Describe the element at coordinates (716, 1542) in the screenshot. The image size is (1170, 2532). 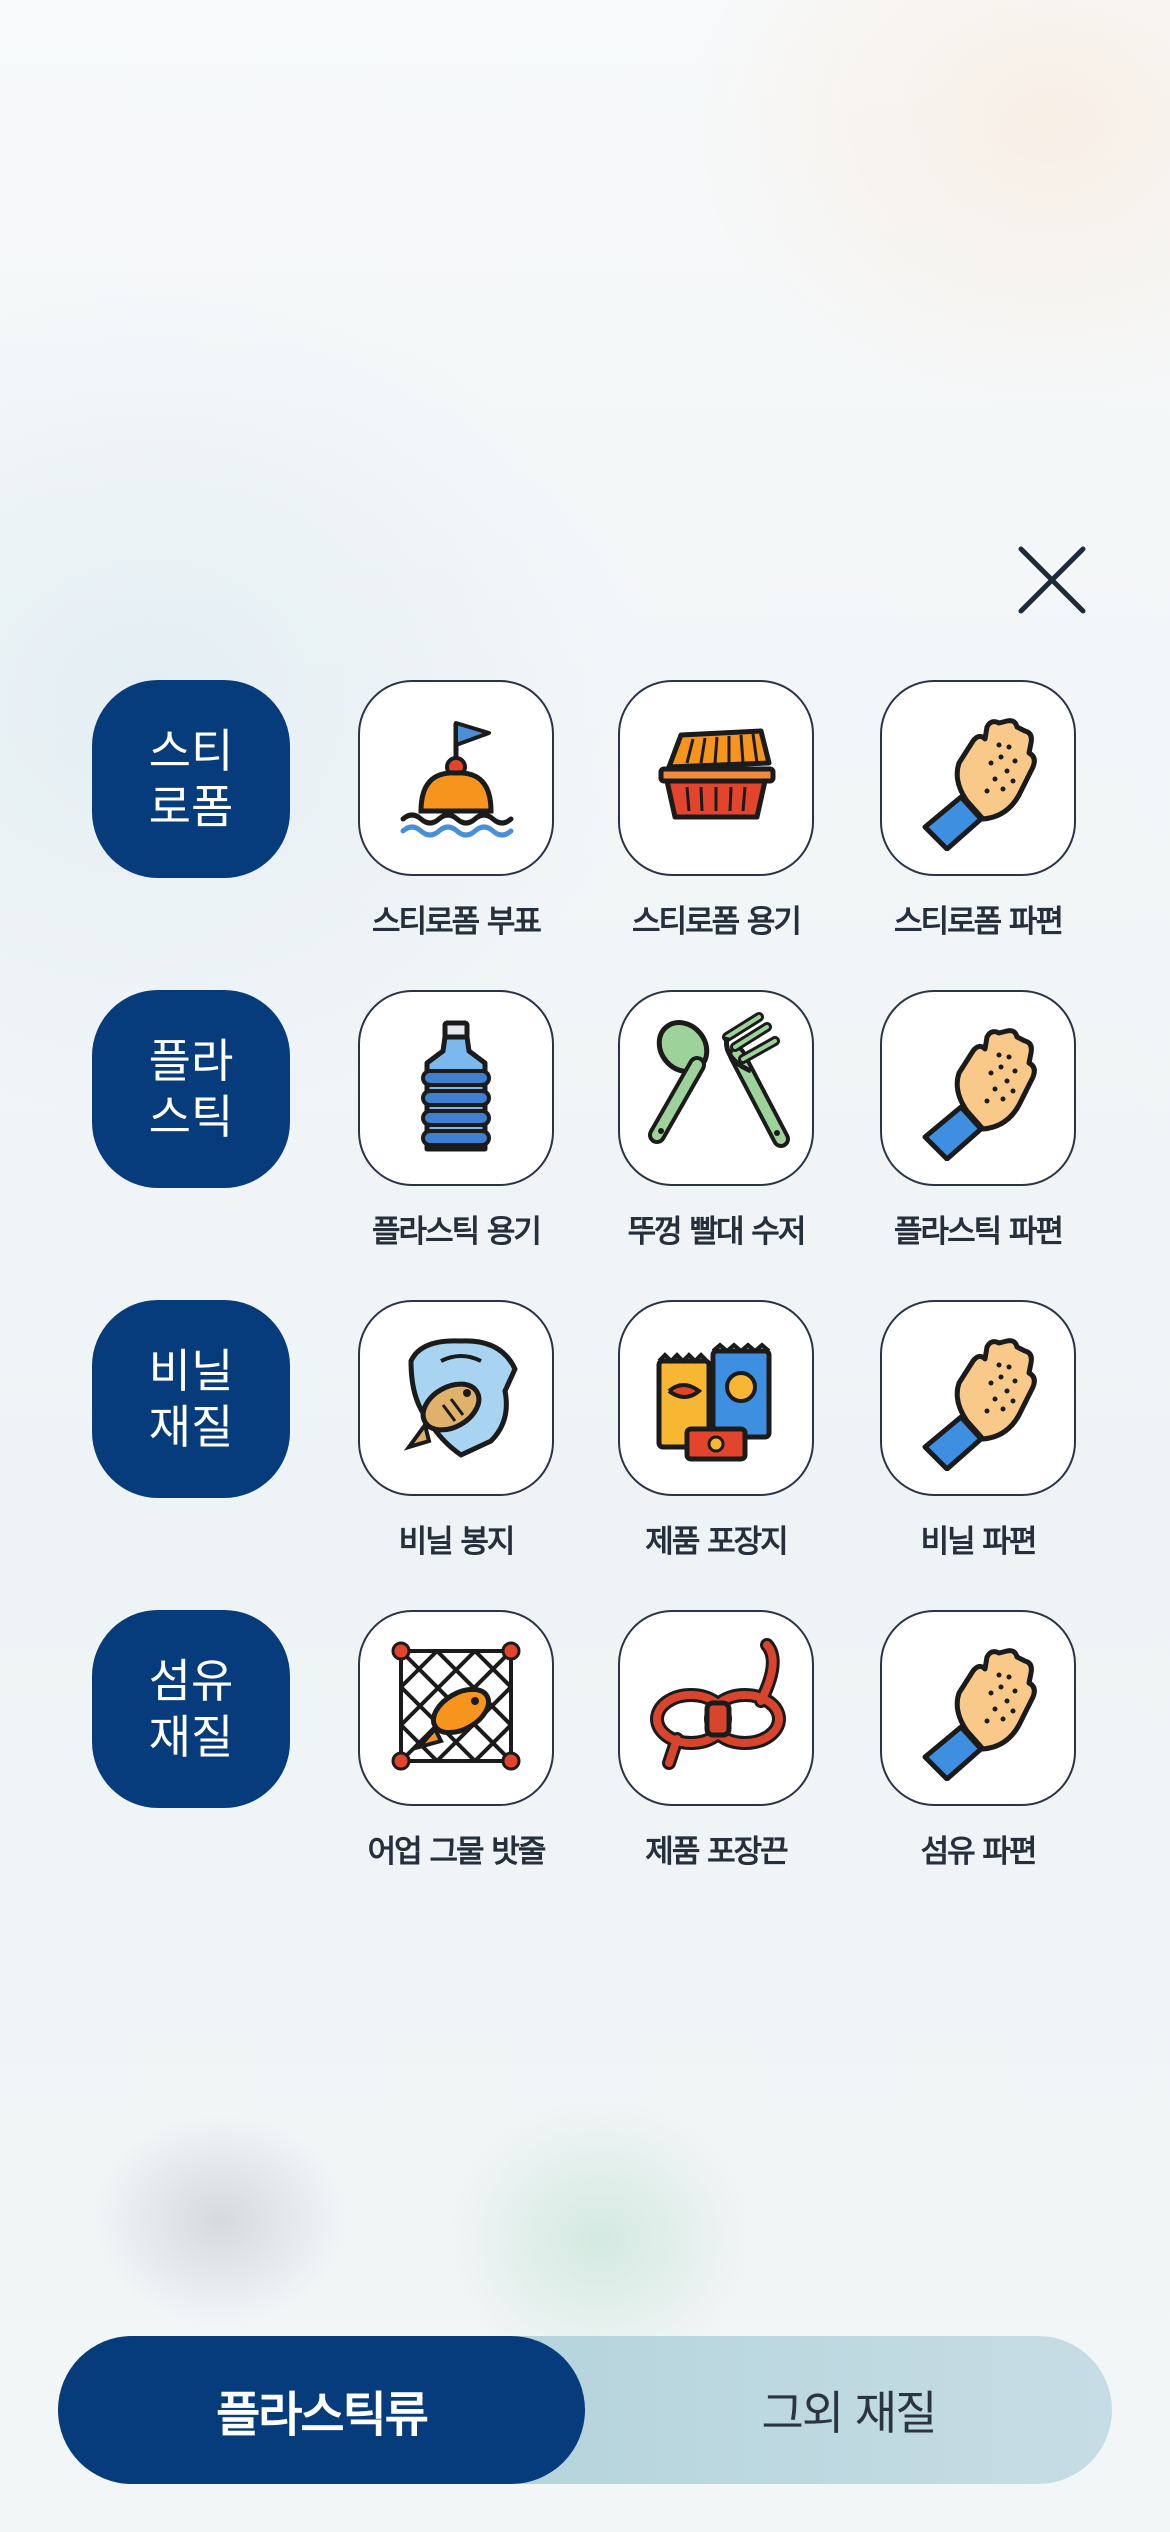
I see `material-item-label: 제품 포장지` at that location.